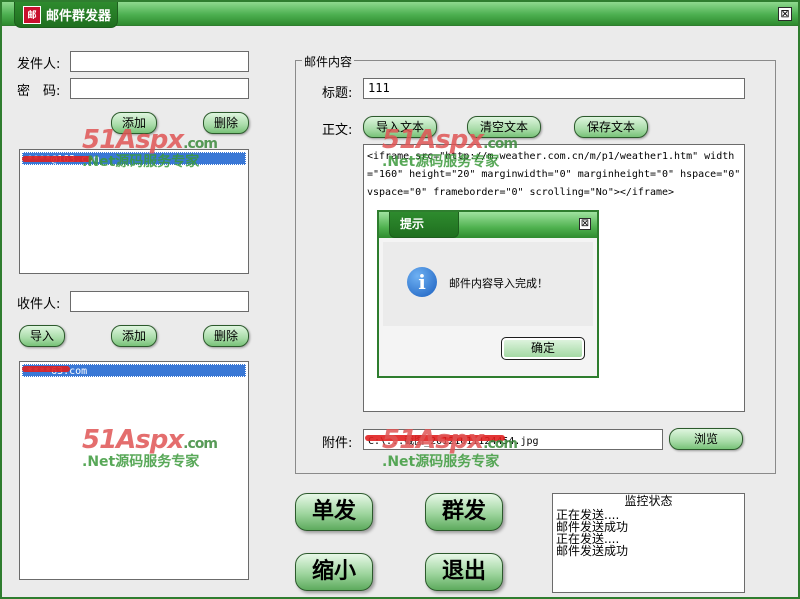  Describe the element at coordinates (337, 93) in the screenshot. I see `subject-label: 标题:` at that location.